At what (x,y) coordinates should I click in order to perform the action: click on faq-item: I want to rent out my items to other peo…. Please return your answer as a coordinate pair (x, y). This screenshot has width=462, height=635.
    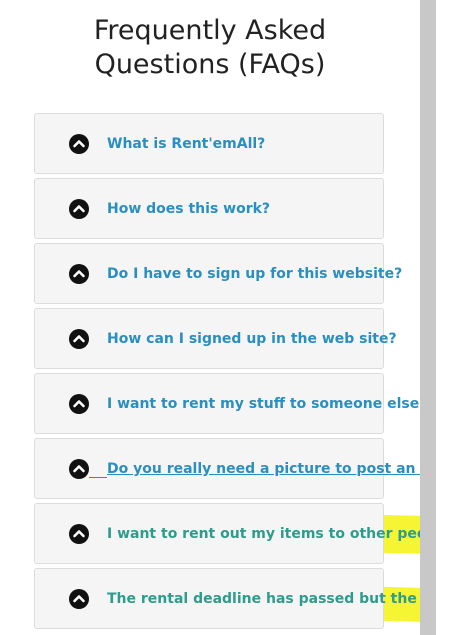
    Looking at the image, I should click on (227, 533).